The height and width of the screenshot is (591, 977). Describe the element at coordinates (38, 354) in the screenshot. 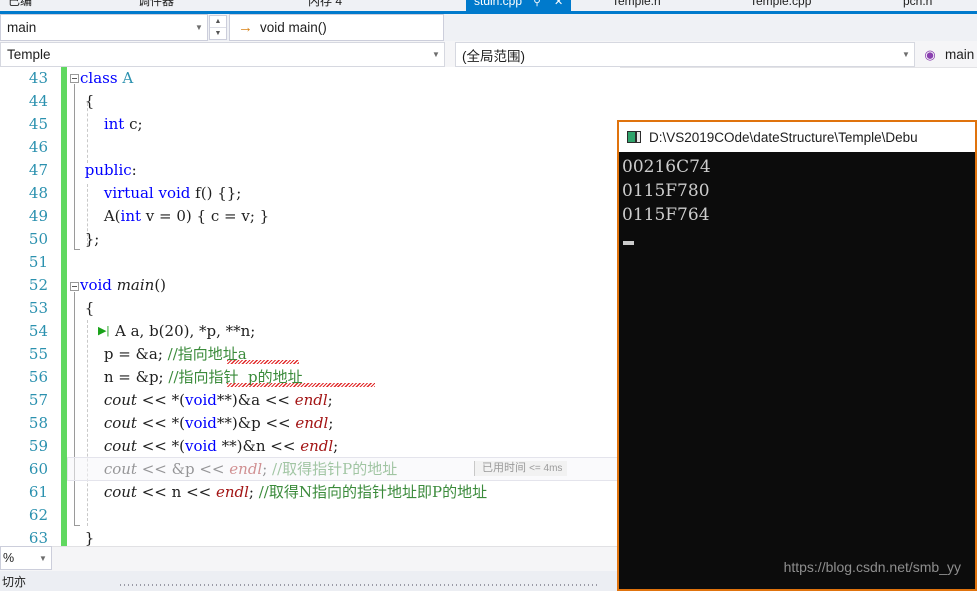

I see `line-number: 55` at that location.